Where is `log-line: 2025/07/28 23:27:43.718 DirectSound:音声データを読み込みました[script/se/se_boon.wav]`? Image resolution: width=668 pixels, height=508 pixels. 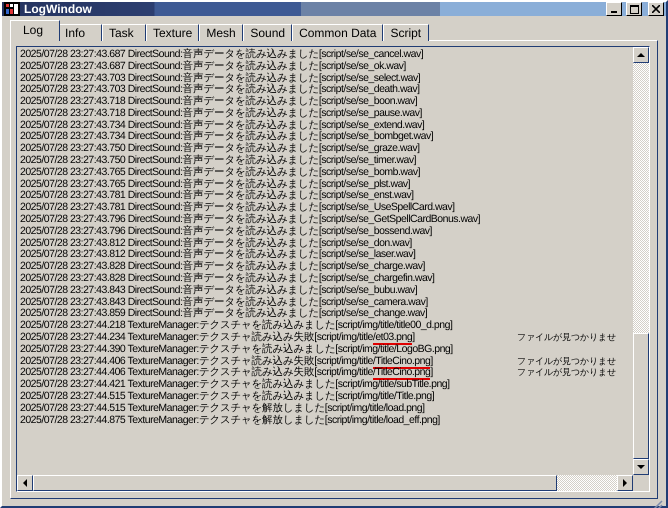 log-line: 2025/07/28 23:27:43.718 DirectSound:音声データを読み込みました[script/se/se_boon.wav] is located at coordinates (219, 101).